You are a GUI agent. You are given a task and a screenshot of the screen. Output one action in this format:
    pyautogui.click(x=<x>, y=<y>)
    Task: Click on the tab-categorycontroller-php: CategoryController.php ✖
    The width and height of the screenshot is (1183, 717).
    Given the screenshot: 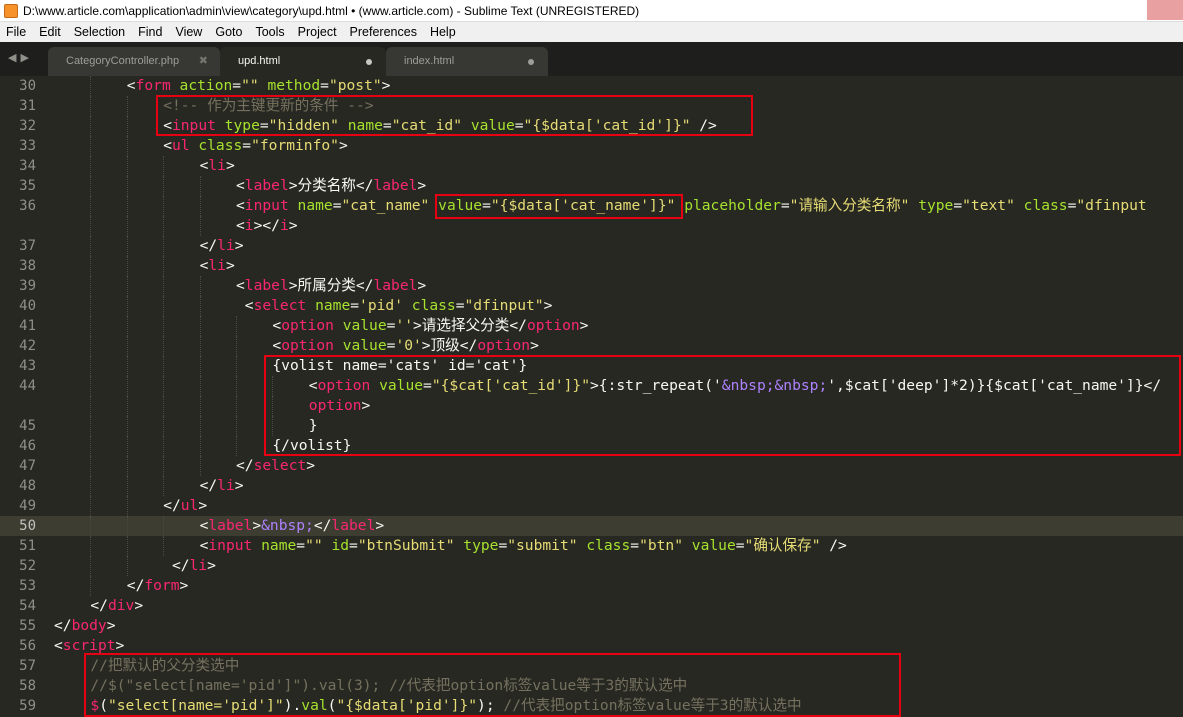 What is the action you would take?
    pyautogui.click(x=134, y=61)
    